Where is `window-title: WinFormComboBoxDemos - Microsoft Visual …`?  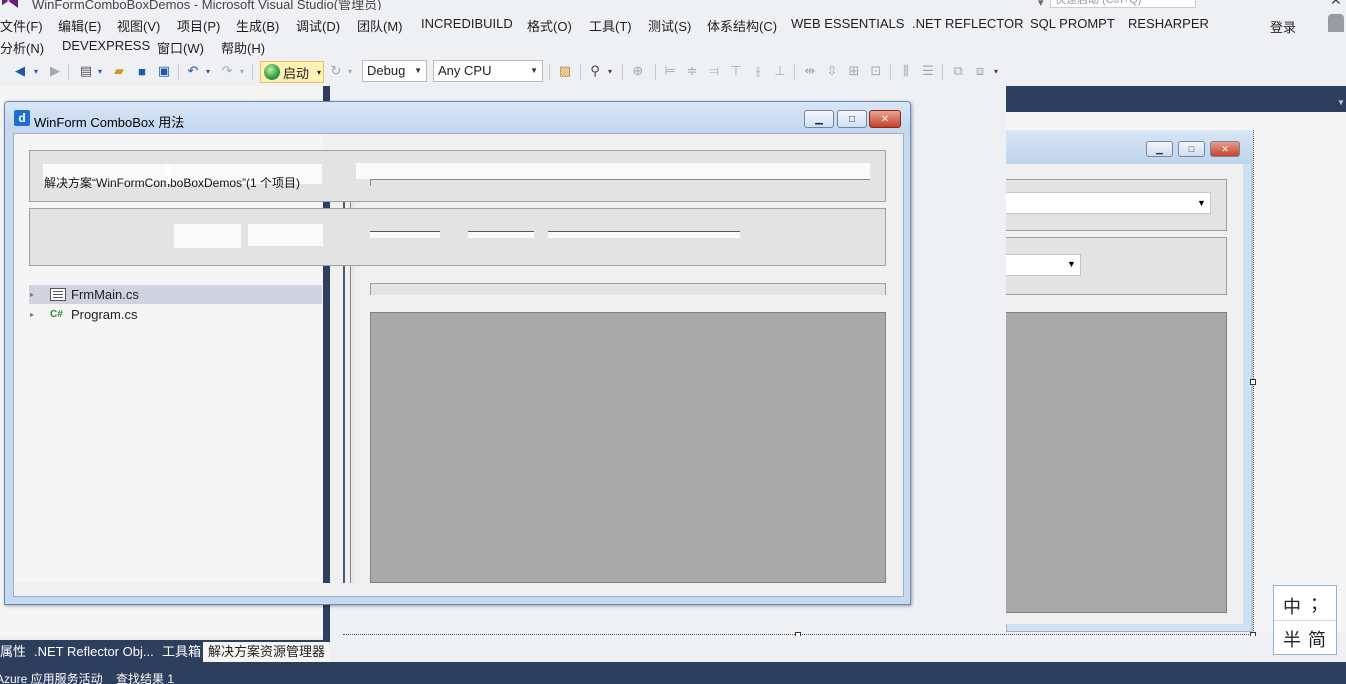 window-title: WinFormComboBoxDemos - Microsoft Visual … is located at coordinates (207, 5).